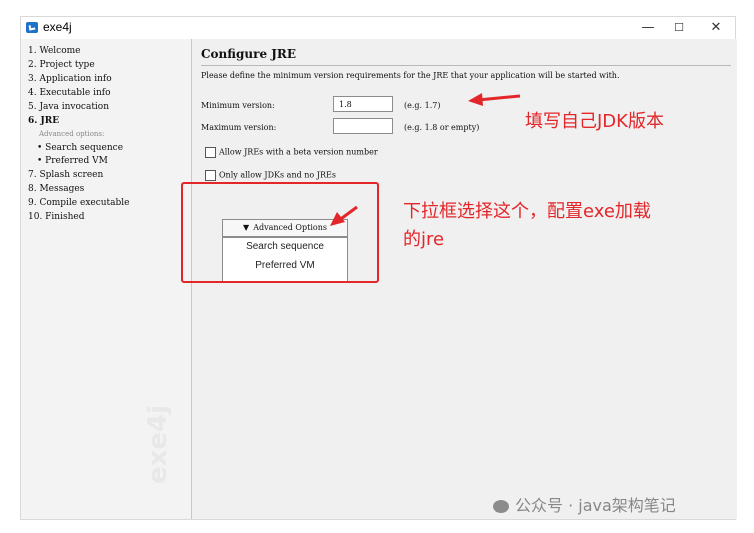 This screenshot has height=533, width=754. What do you see at coordinates (61, 65) in the screenshot?
I see `step-project-type: 2. Project type` at bounding box center [61, 65].